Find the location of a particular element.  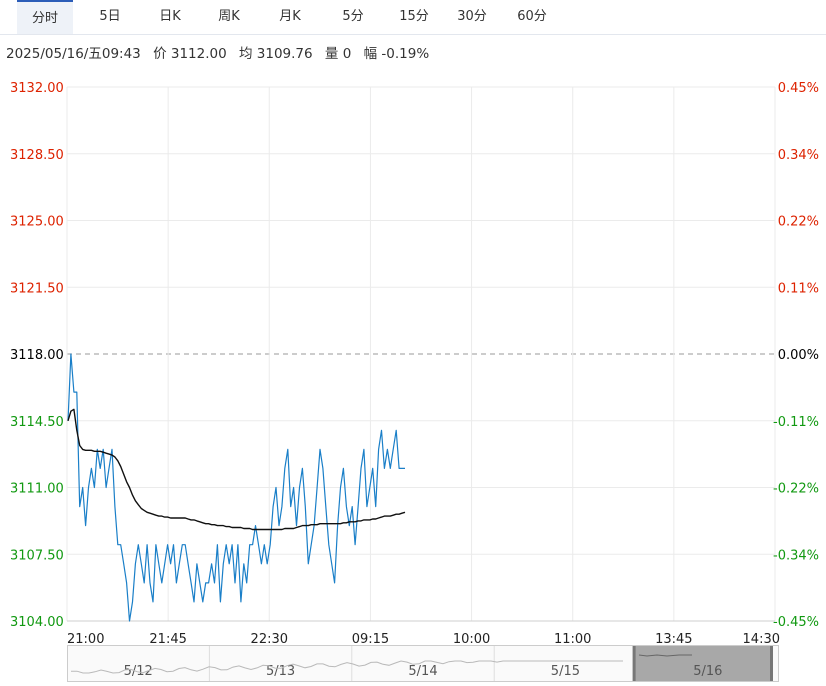

percent-tick-label: 0.11% is located at coordinates (798, 288).